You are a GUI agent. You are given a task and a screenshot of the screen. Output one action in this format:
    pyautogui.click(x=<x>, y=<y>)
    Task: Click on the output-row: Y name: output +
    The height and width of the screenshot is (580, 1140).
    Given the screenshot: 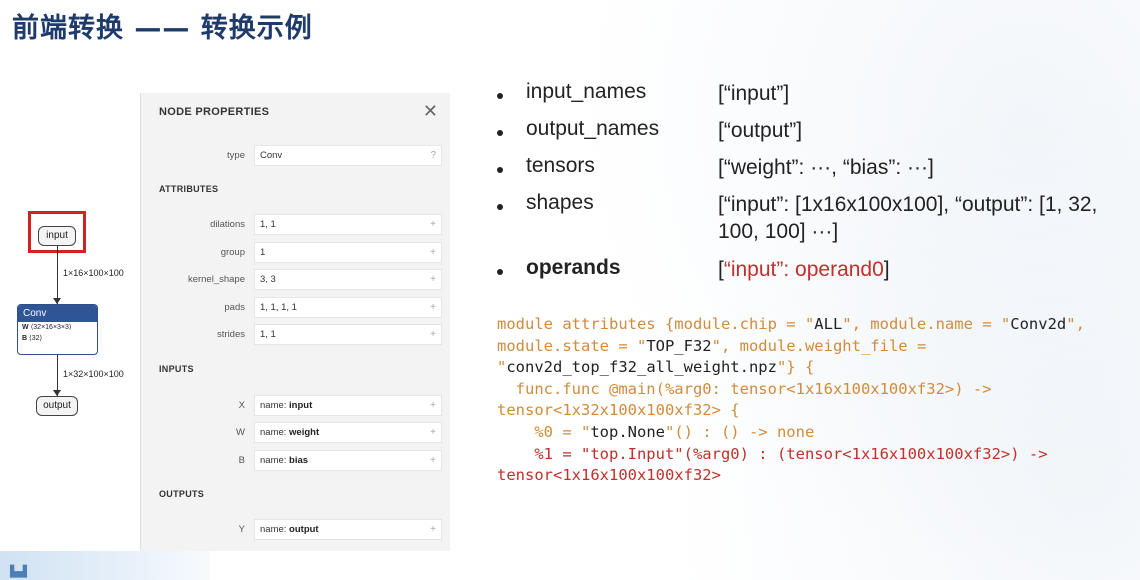 What is the action you would take?
    pyautogui.click(x=296, y=530)
    